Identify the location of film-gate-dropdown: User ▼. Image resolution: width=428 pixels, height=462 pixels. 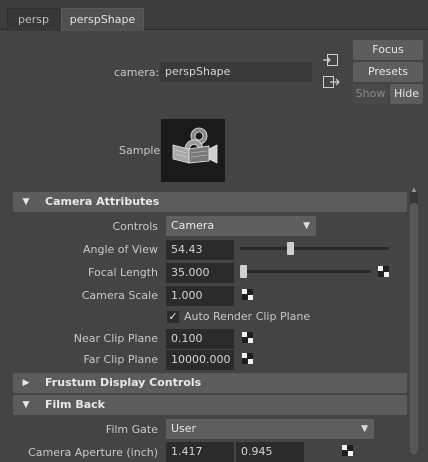
(270, 429).